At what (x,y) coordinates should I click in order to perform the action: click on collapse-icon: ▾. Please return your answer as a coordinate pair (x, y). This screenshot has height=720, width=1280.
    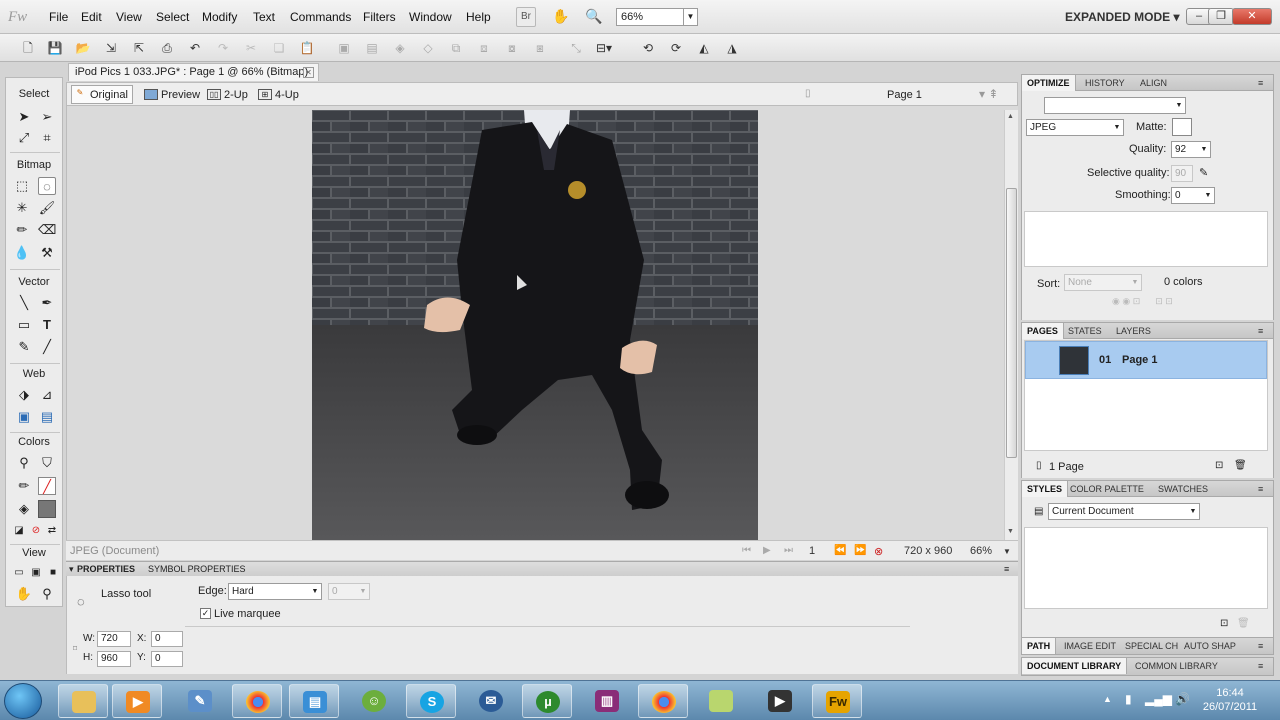
    Looking at the image, I should click on (71, 569).